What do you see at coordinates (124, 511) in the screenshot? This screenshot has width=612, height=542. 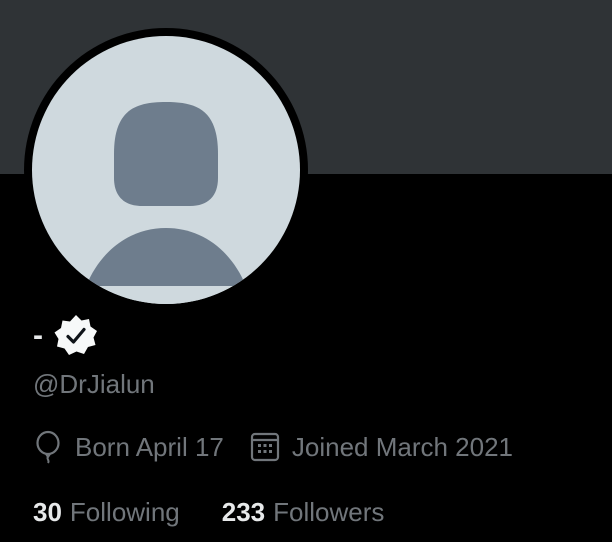 I see `following-label: Following` at bounding box center [124, 511].